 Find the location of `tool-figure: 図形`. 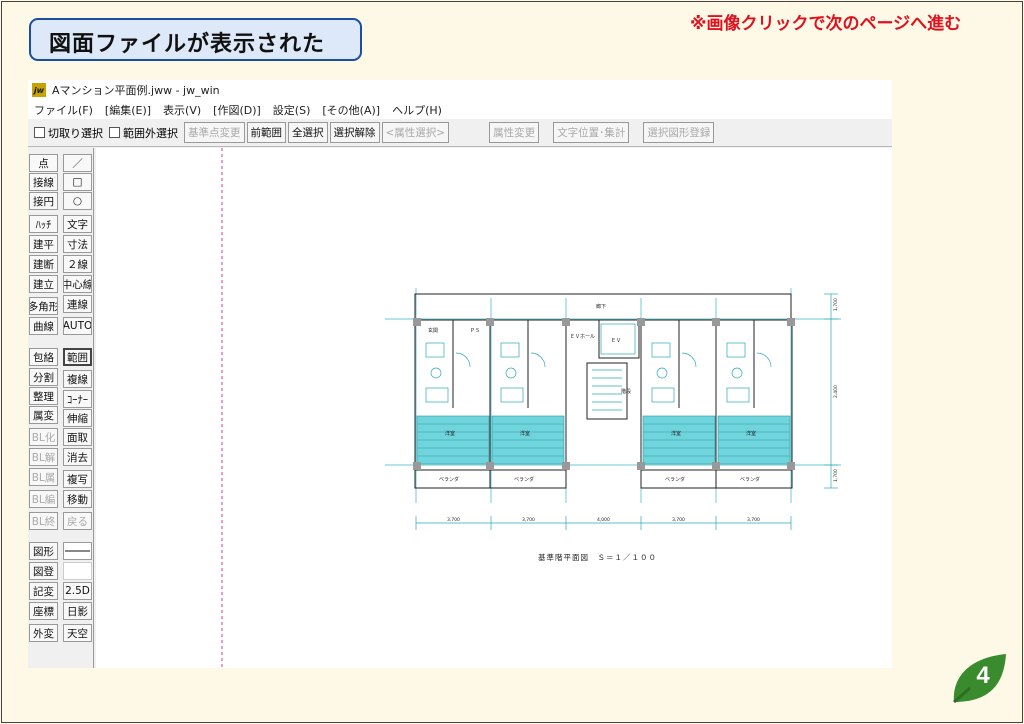

tool-figure: 図形 is located at coordinates (43, 551).